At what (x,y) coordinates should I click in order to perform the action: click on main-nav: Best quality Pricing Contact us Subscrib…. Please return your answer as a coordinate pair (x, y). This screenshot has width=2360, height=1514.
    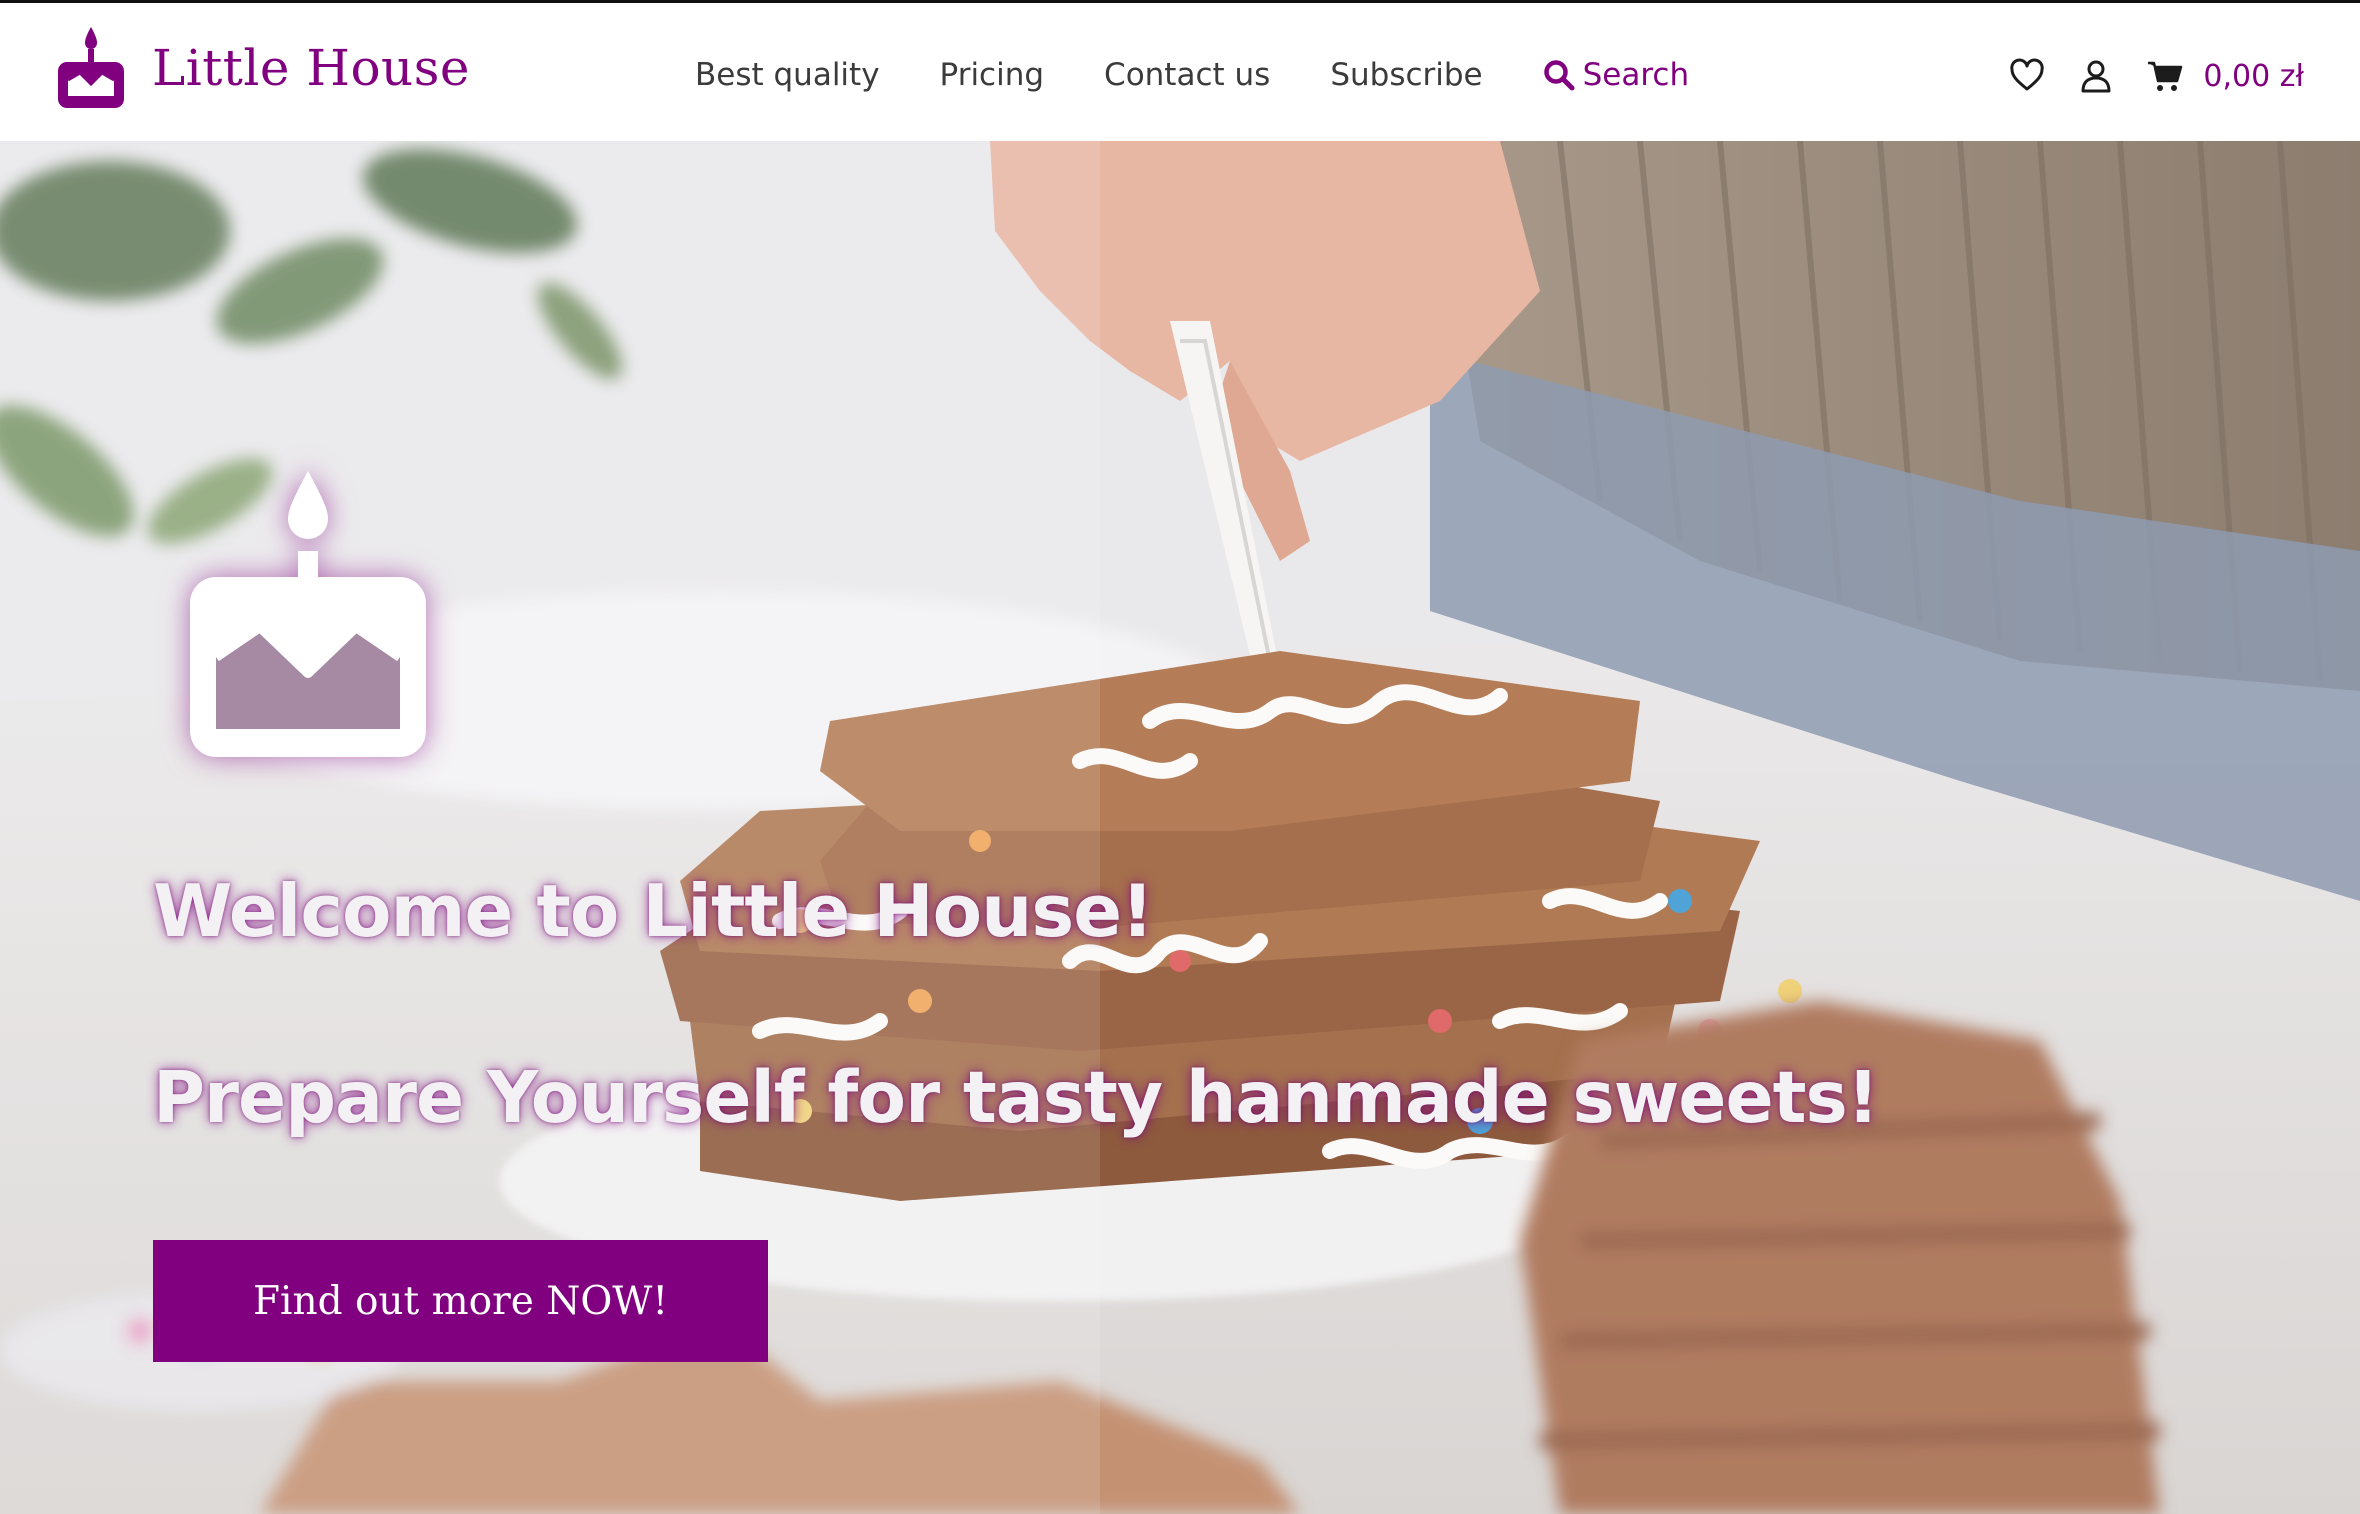
    Looking at the image, I should click on (1192, 75).